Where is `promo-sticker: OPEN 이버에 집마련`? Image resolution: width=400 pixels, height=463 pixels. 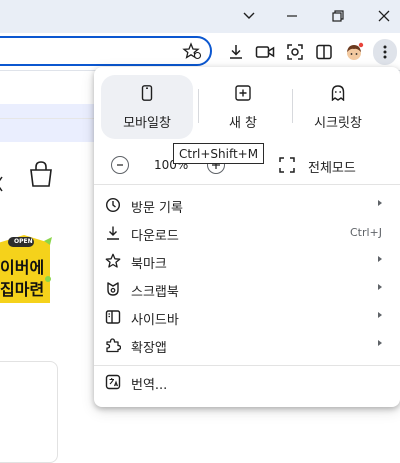
promo-sticker: OPEN 이버에 집마련 is located at coordinates (27, 269).